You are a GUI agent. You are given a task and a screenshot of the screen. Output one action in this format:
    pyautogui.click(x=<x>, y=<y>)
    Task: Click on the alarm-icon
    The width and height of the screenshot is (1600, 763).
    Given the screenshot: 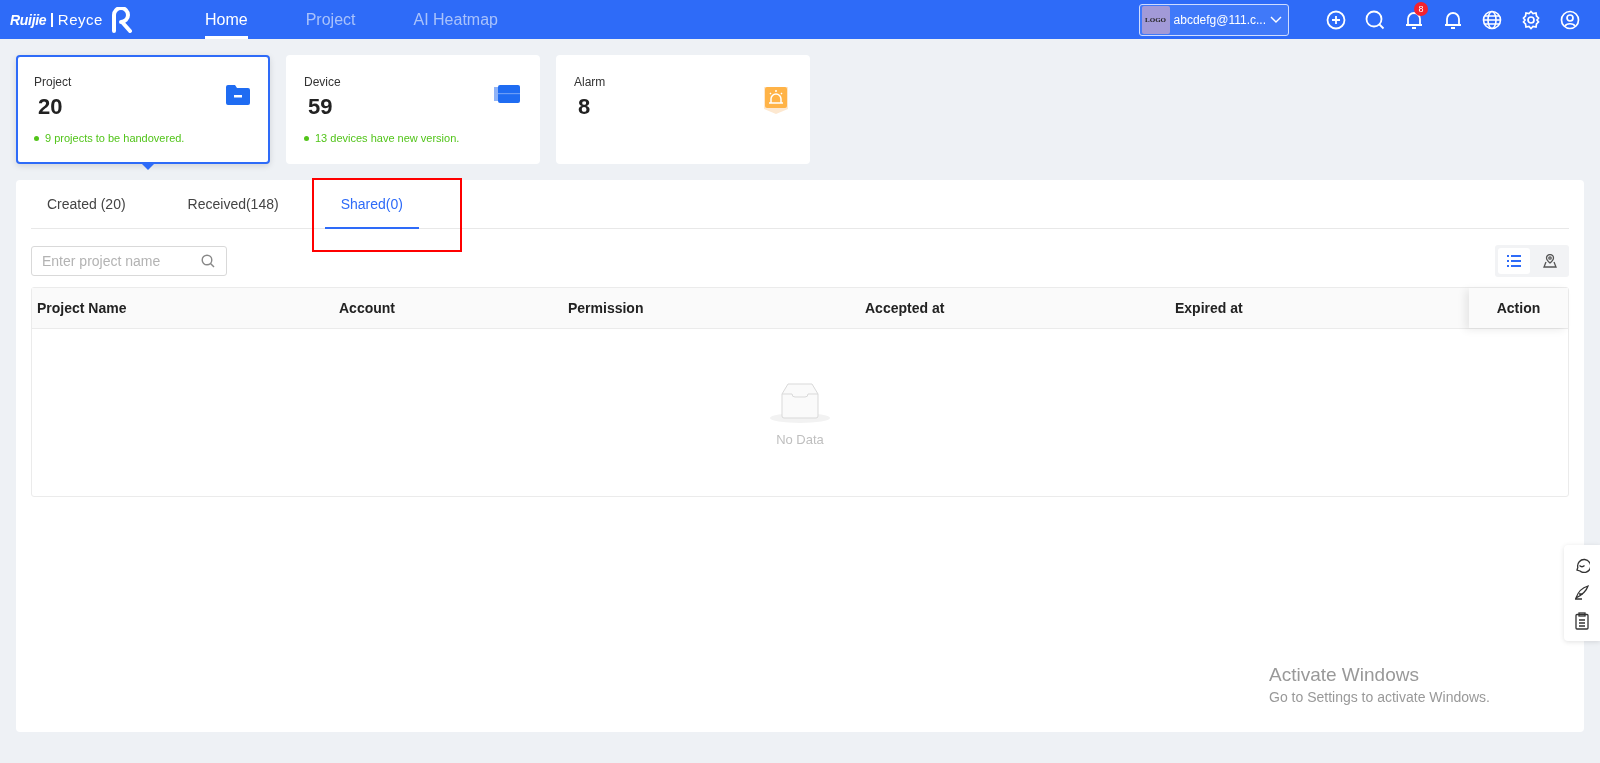 What is the action you would take?
    pyautogui.click(x=776, y=100)
    